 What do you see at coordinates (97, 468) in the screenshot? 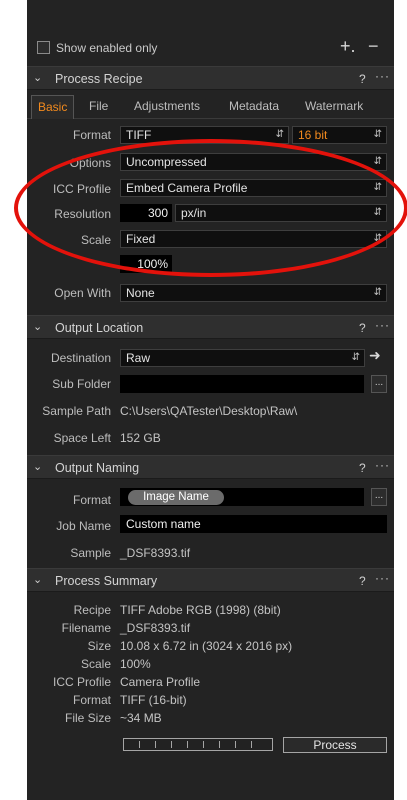
I see `section-title: Output Naming` at bounding box center [97, 468].